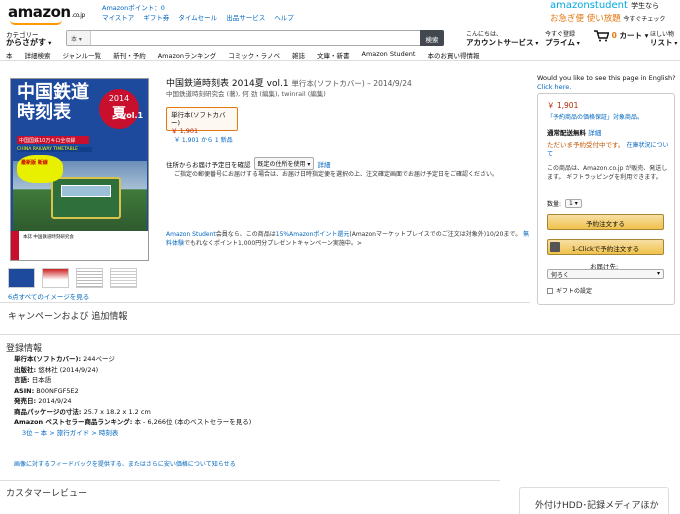 The image size is (680, 514). I want to click on search-button: 検索, so click(432, 38).